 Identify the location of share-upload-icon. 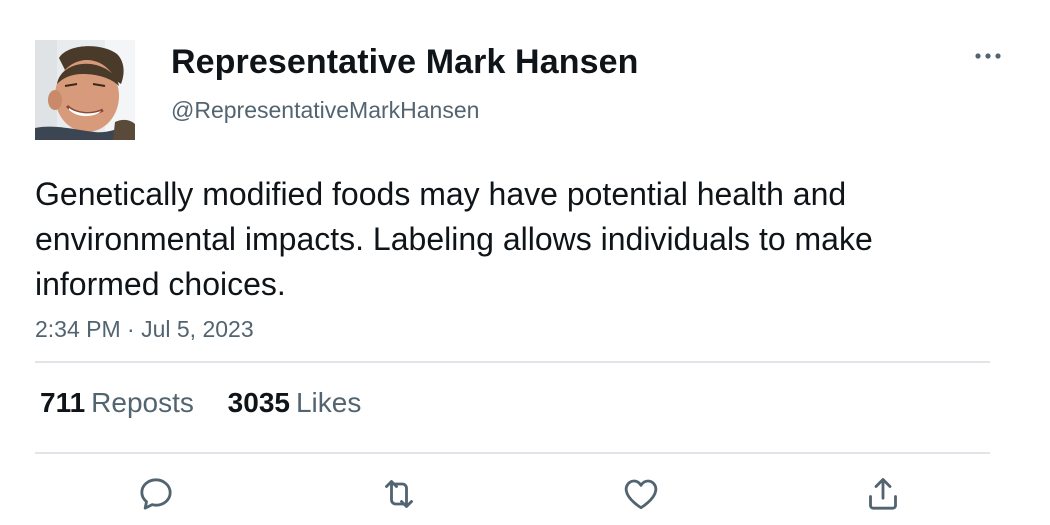
(883, 494).